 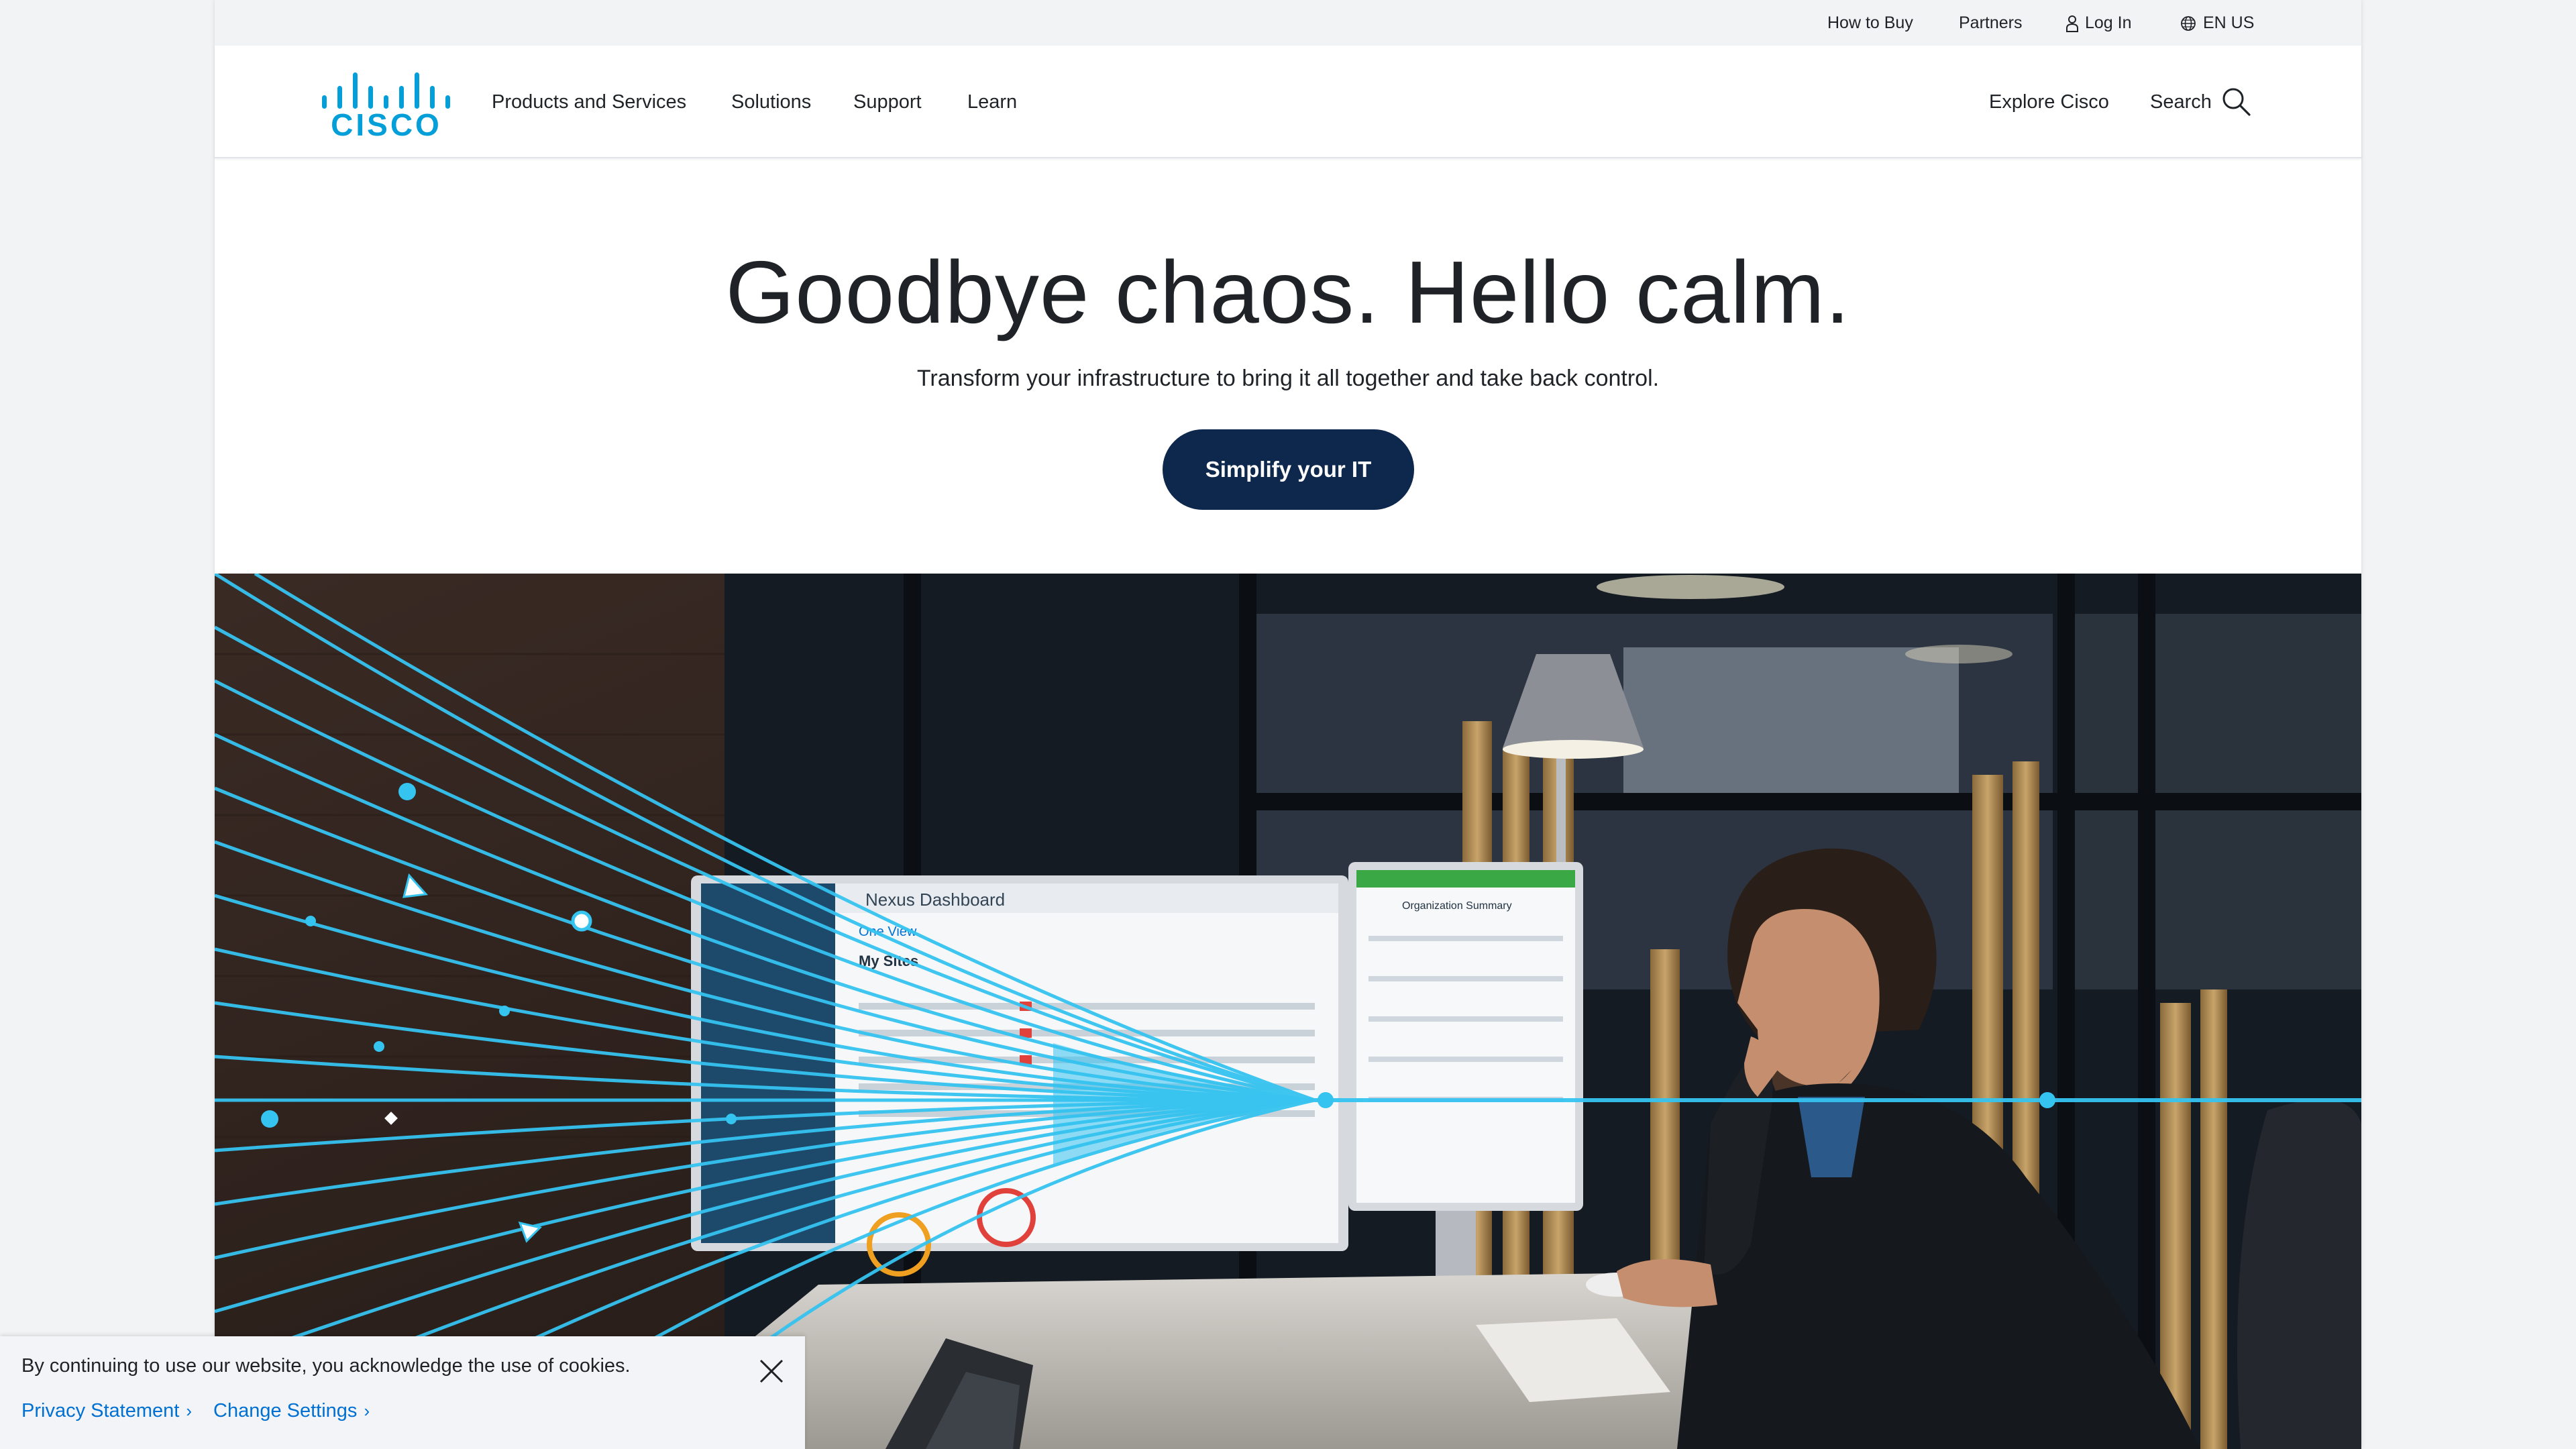 What do you see at coordinates (887, 102) in the screenshot?
I see `nav-support: Support` at bounding box center [887, 102].